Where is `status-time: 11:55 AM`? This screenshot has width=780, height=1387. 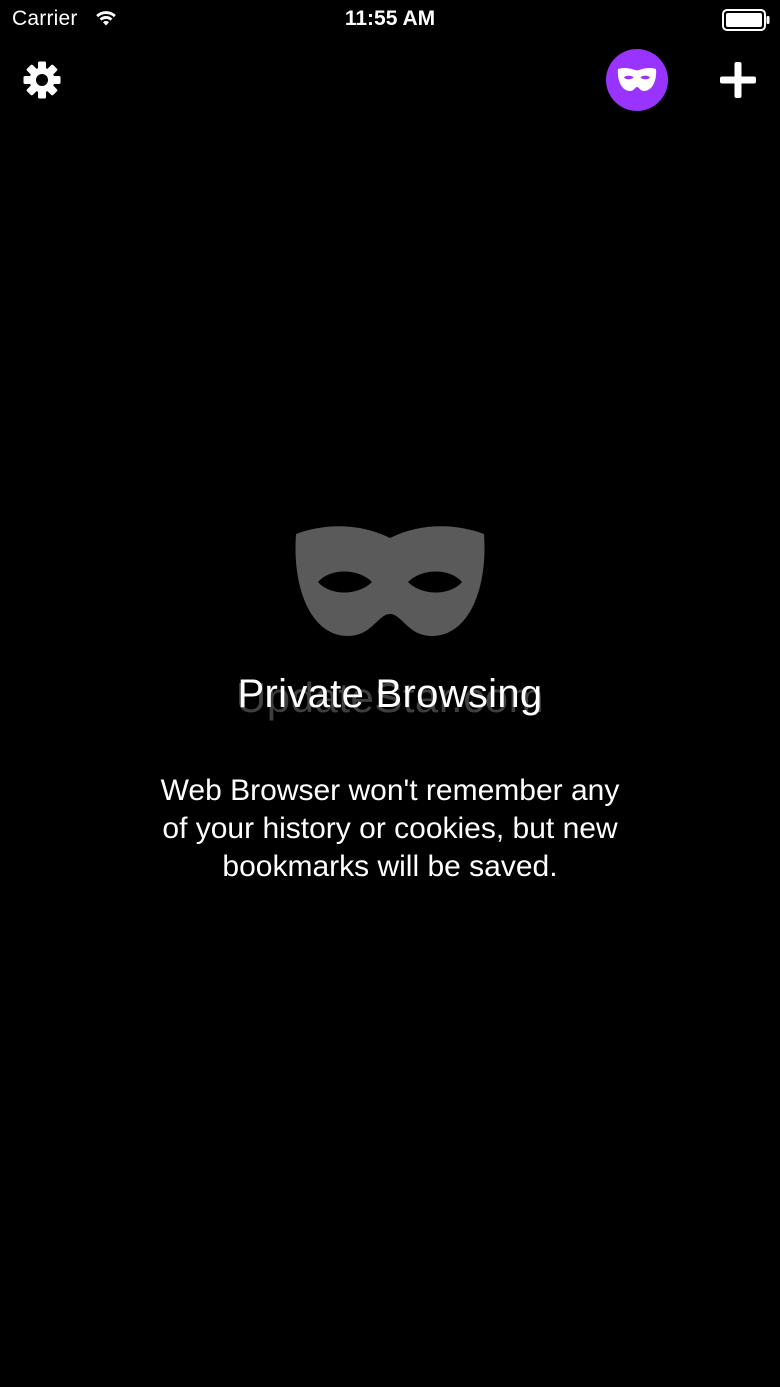
status-time: 11:55 AM is located at coordinates (390, 18).